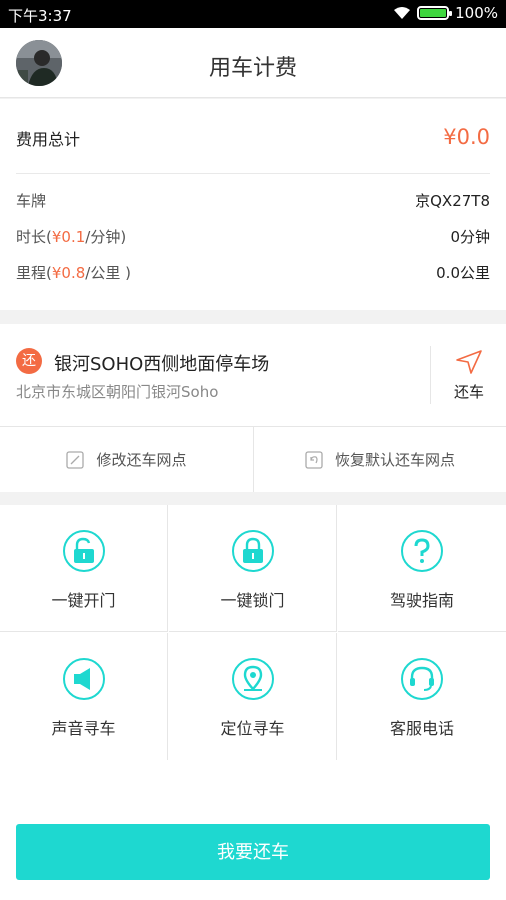 This screenshot has width=506, height=900. What do you see at coordinates (253, 14) in the screenshot?
I see `status-bar: 下午3:37 100%` at bounding box center [253, 14].